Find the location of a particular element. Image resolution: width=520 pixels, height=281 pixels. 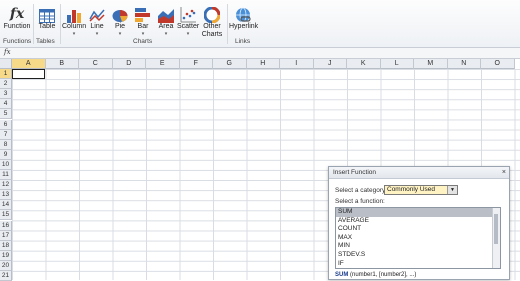

select-all-corner is located at coordinates (6, 64).